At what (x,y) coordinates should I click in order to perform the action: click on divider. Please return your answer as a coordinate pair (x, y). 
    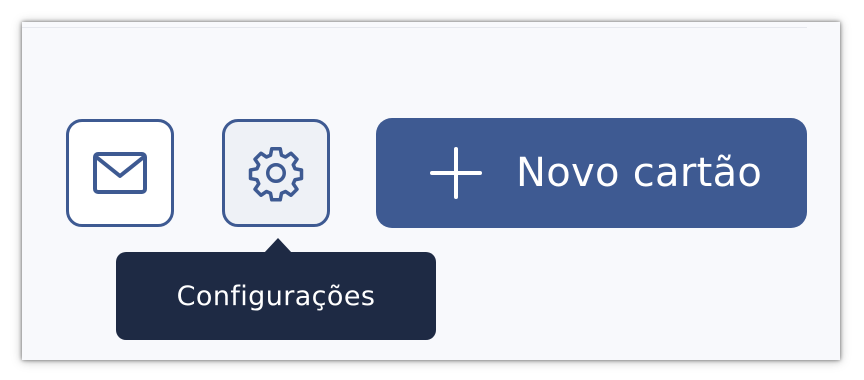
    Looking at the image, I should click on (414, 27).